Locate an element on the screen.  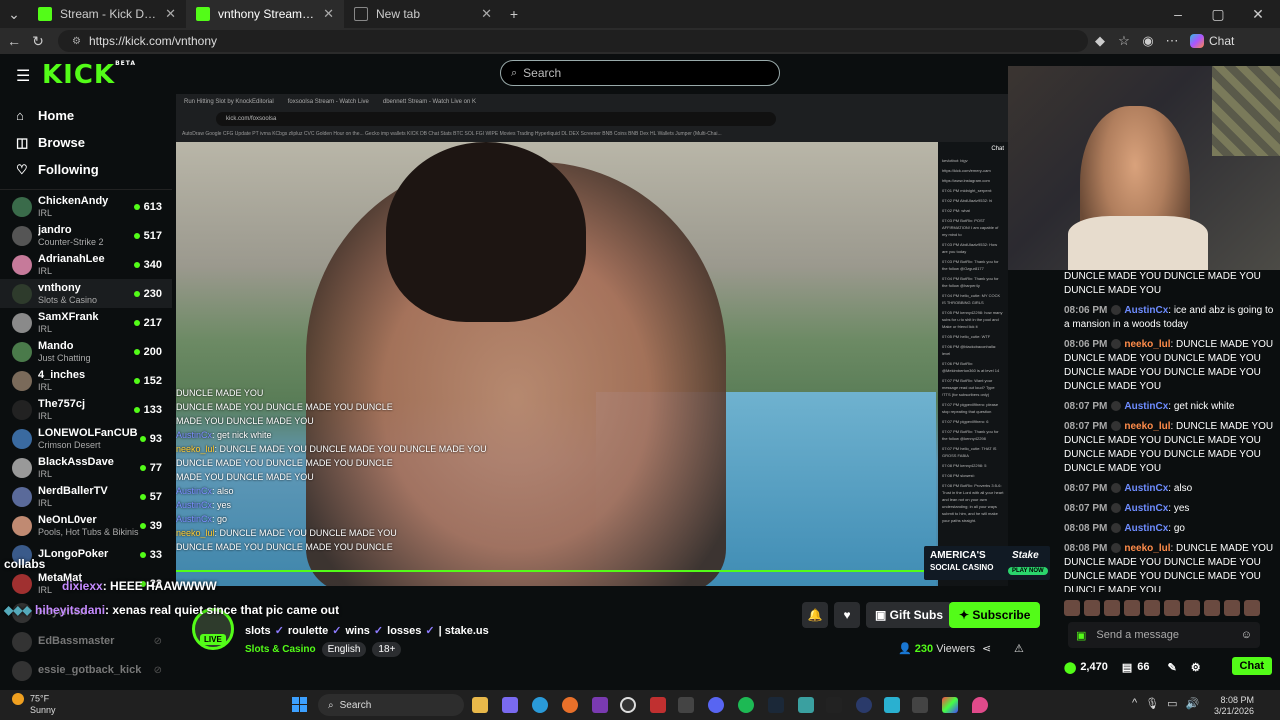
tray-chevron-icon: ^ is located at coordinates (1134, 703).